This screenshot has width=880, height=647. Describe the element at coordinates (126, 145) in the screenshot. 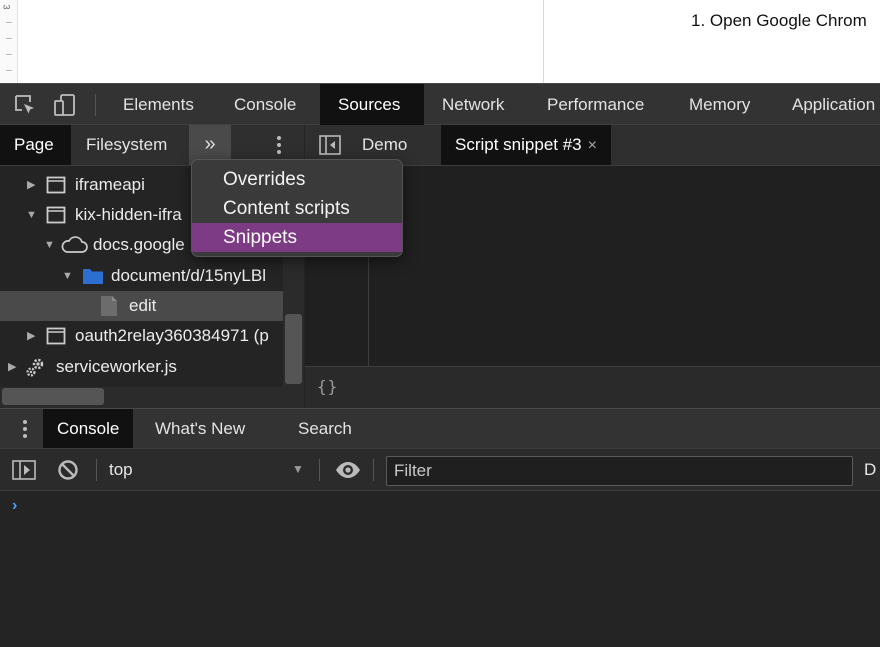

I see `tab-filesystem: Filesystem` at that location.